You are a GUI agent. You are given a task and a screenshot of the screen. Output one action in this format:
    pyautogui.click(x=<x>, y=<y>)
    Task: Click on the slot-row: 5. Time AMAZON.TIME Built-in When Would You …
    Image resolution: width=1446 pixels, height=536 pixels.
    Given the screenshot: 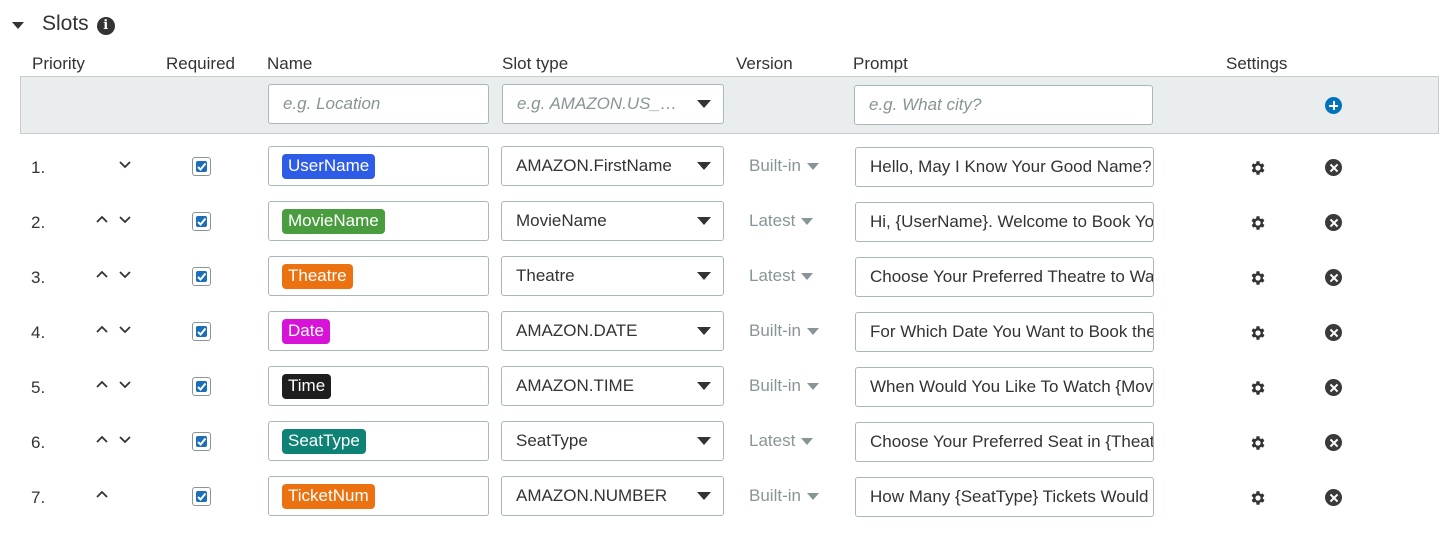 What is the action you would take?
    pyautogui.click(x=723, y=393)
    